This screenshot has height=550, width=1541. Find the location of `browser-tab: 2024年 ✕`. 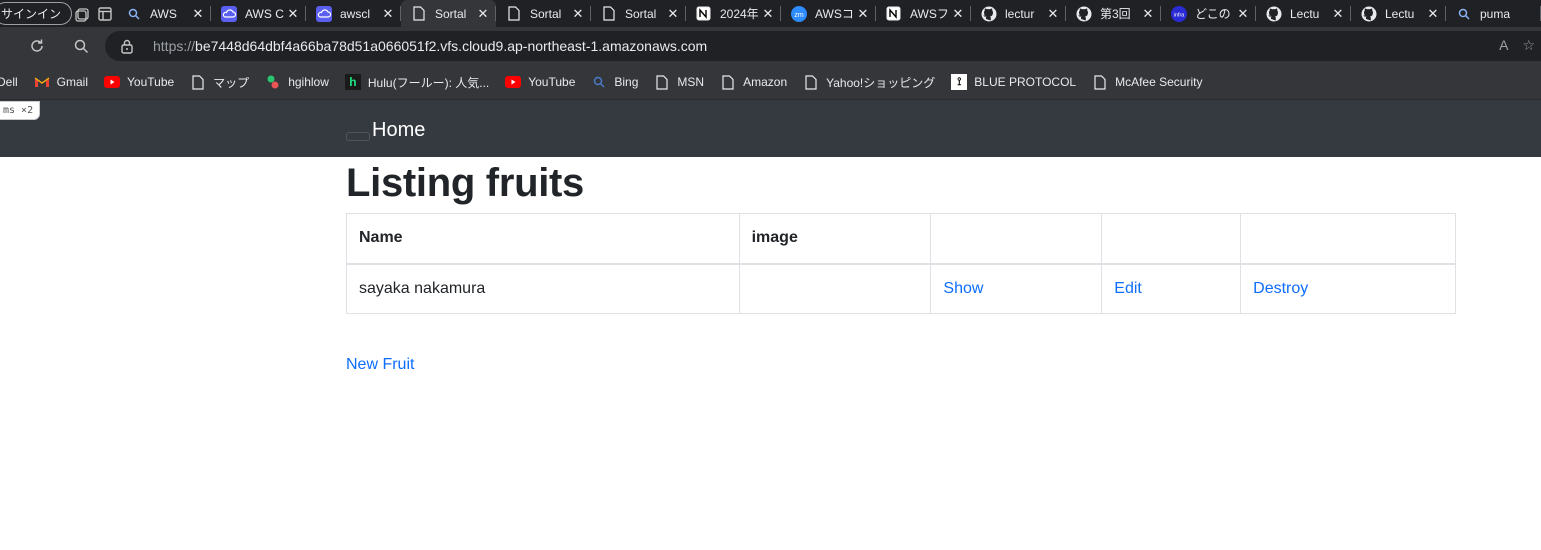

browser-tab: 2024年 ✕ is located at coordinates (733, 13).